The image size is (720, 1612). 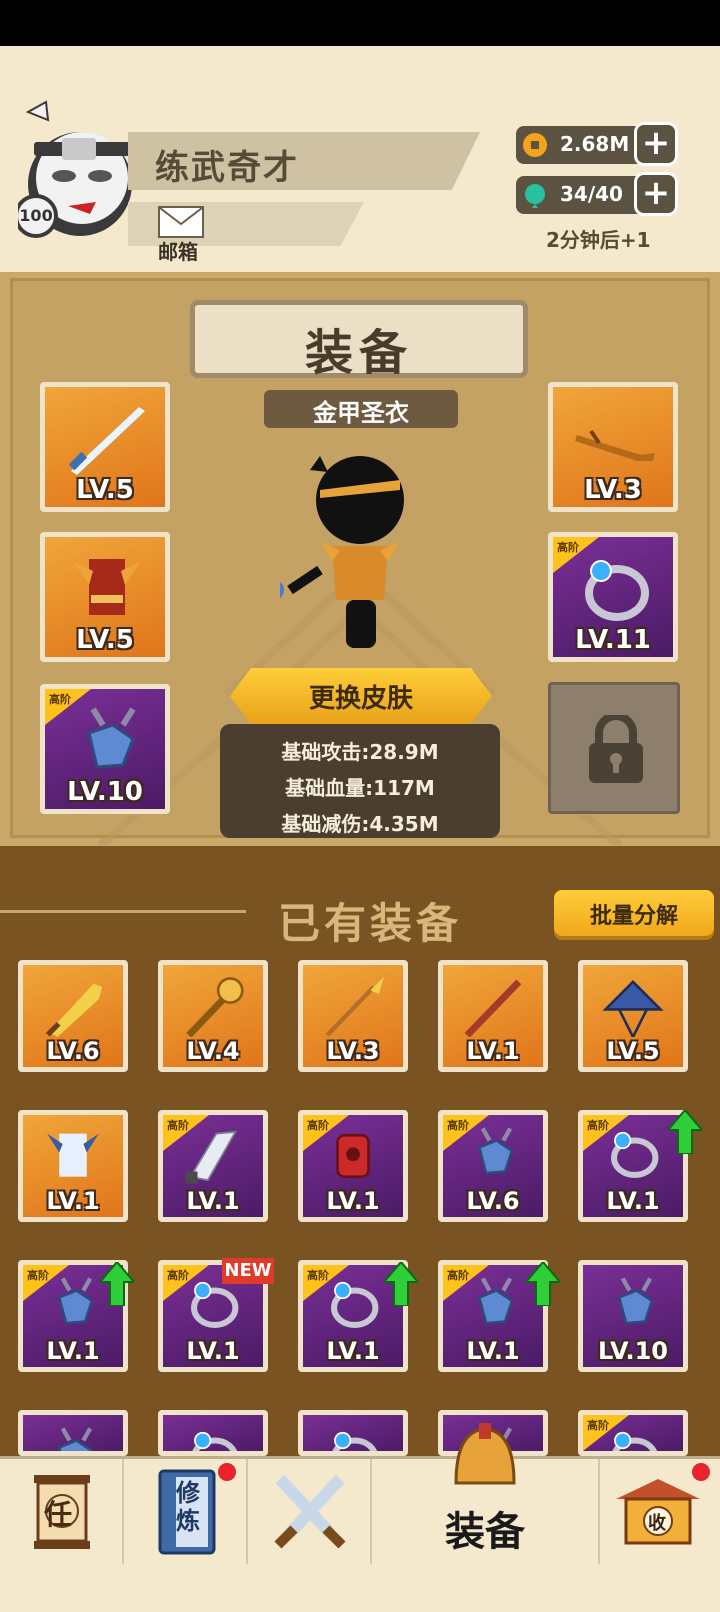 I want to click on locked-slot, so click(x=614, y=748).